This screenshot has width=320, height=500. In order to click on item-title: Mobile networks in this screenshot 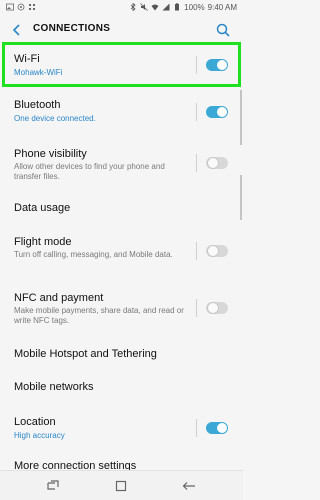, I will do `click(54, 387)`.